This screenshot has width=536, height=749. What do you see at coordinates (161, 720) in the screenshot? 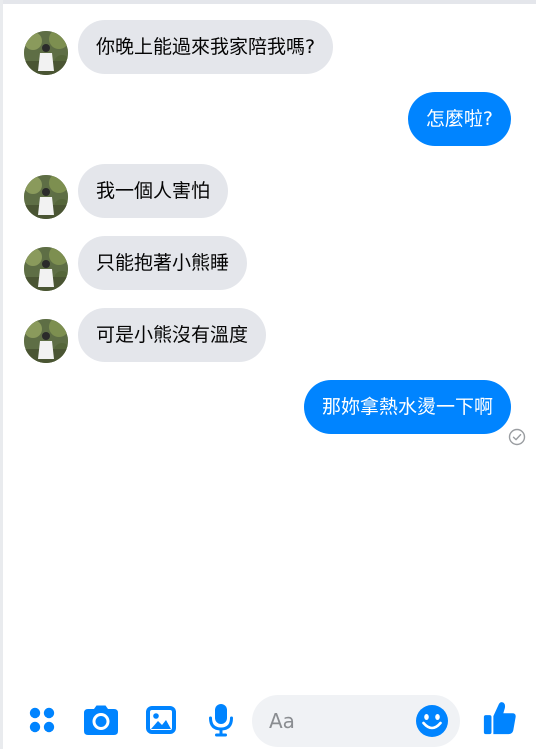
I see `image-icon` at bounding box center [161, 720].